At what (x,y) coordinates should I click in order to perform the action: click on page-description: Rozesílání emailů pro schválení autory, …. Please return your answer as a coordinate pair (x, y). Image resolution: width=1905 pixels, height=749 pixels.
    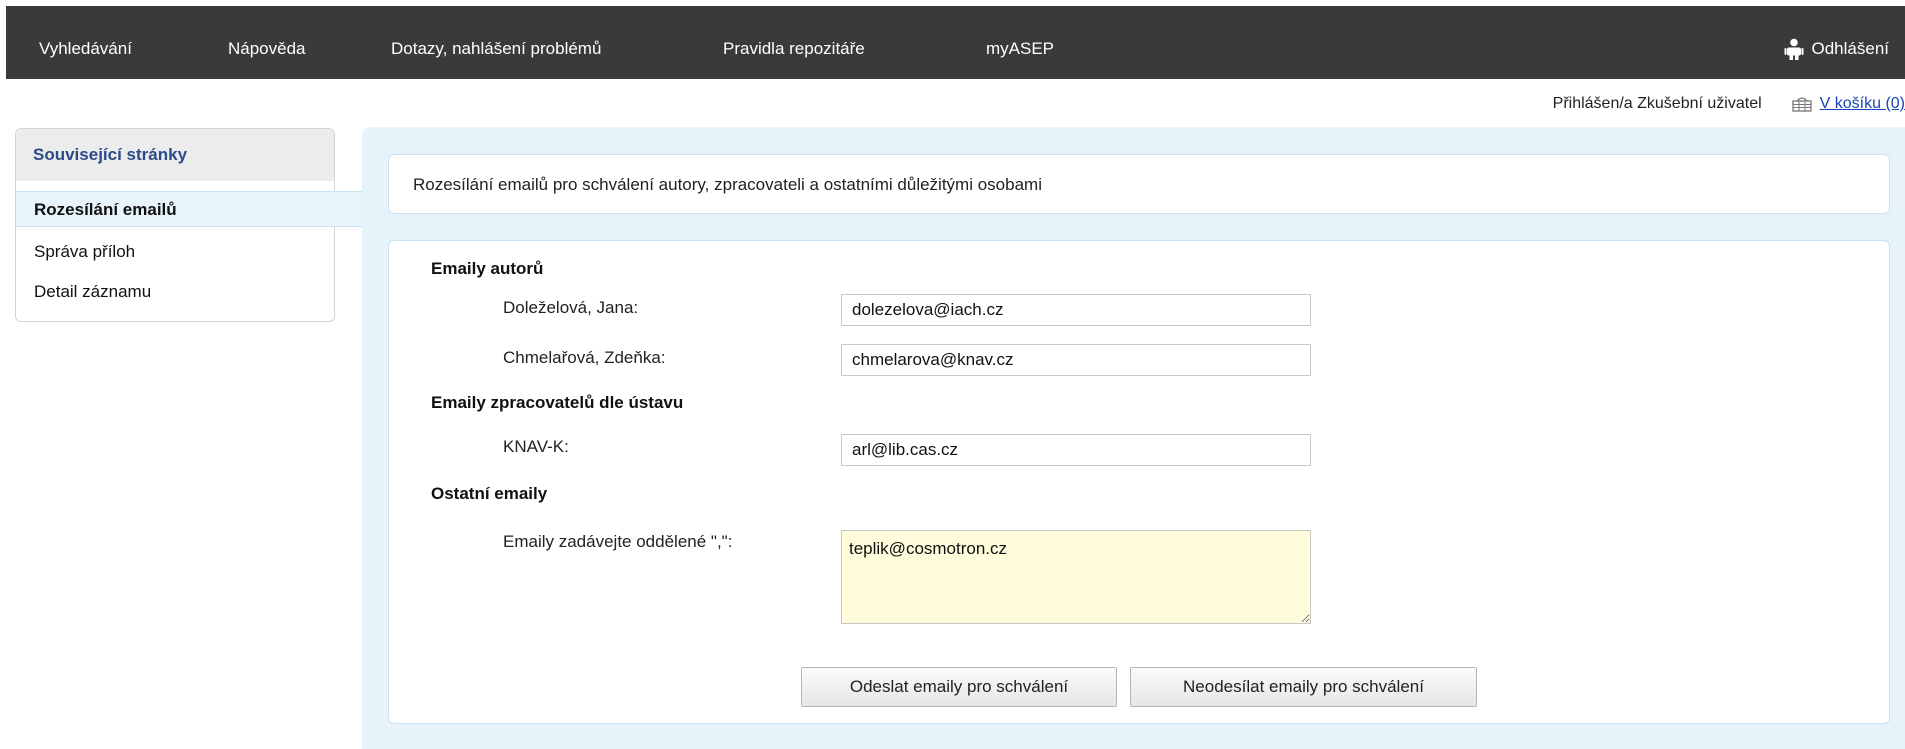
    Looking at the image, I should click on (1139, 184).